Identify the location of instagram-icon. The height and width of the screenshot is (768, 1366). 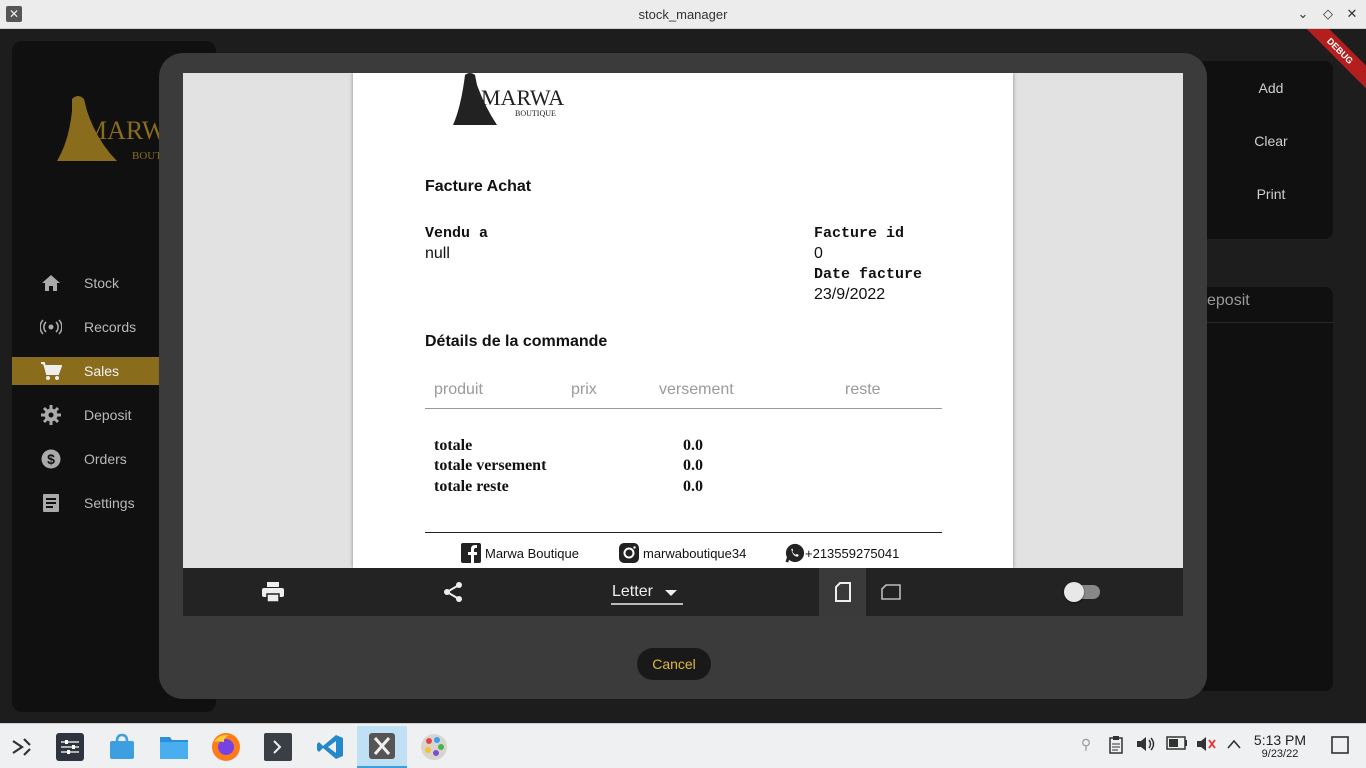
(629, 553).